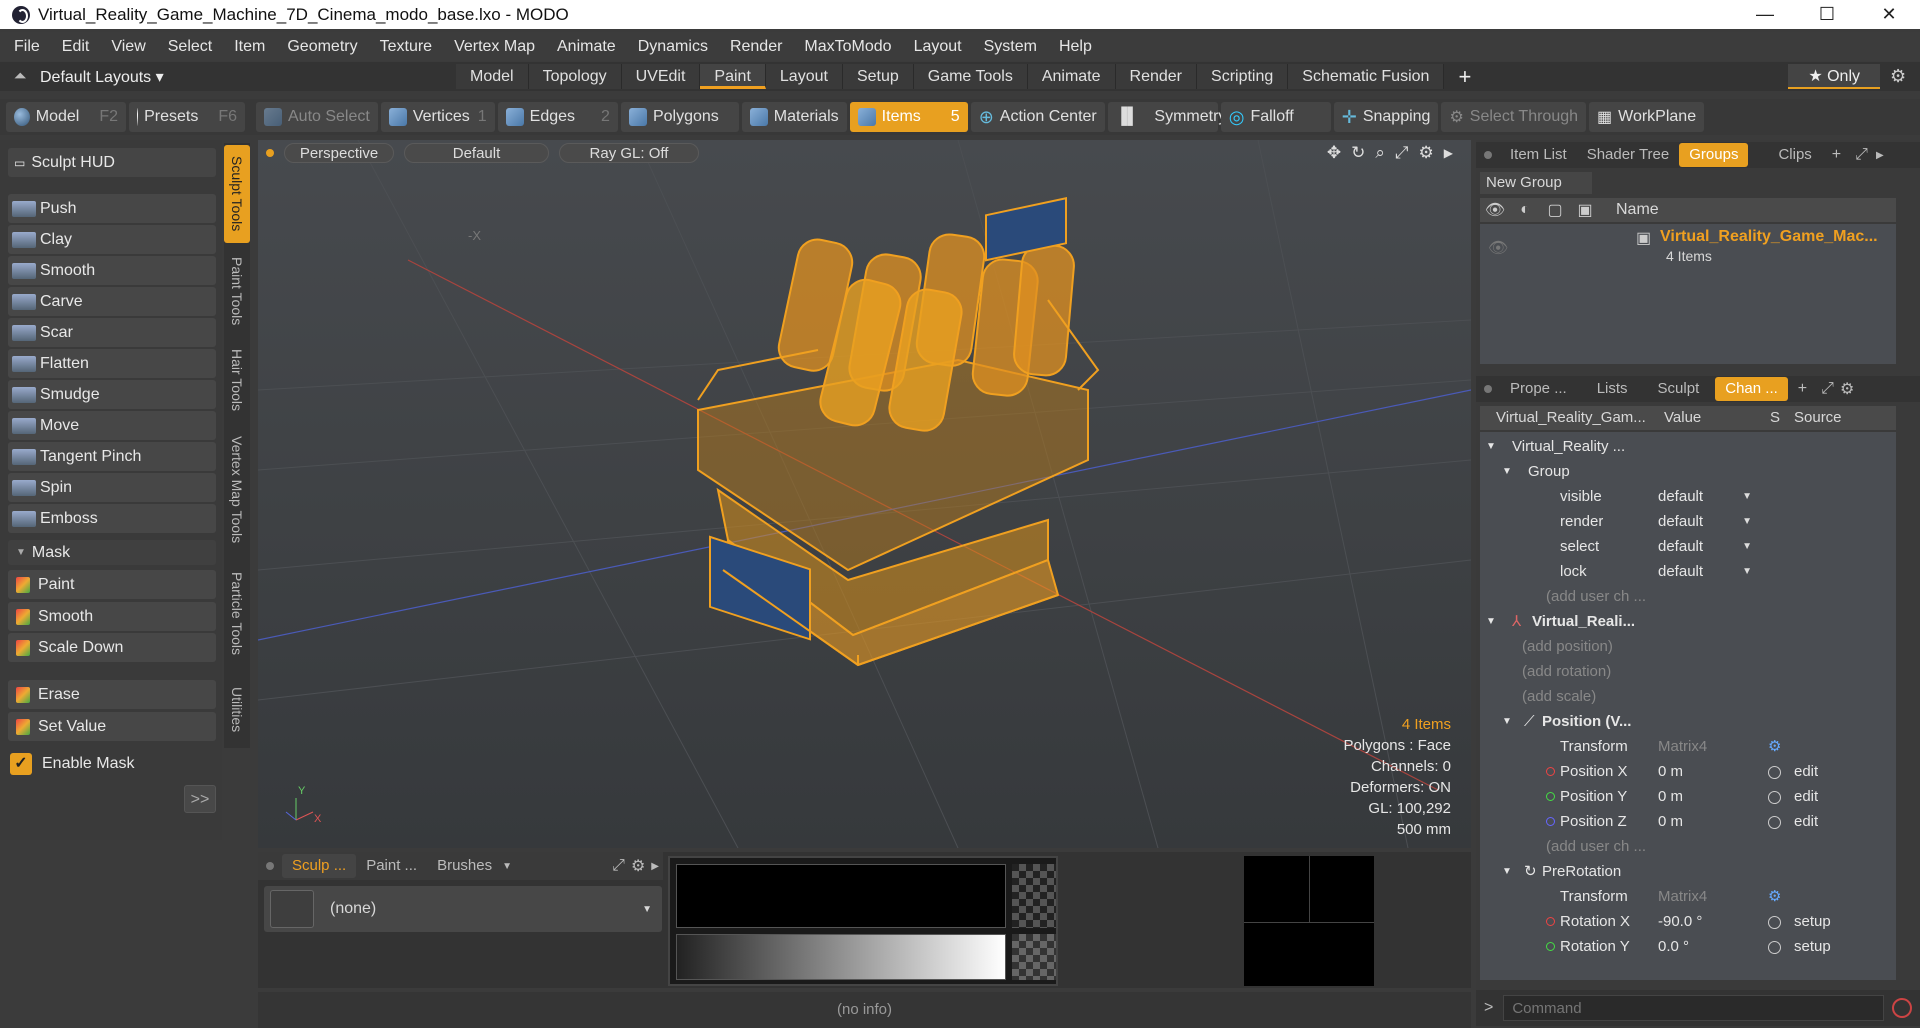  I want to click on tab-shader-tree: Shader Tree, so click(1628, 155).